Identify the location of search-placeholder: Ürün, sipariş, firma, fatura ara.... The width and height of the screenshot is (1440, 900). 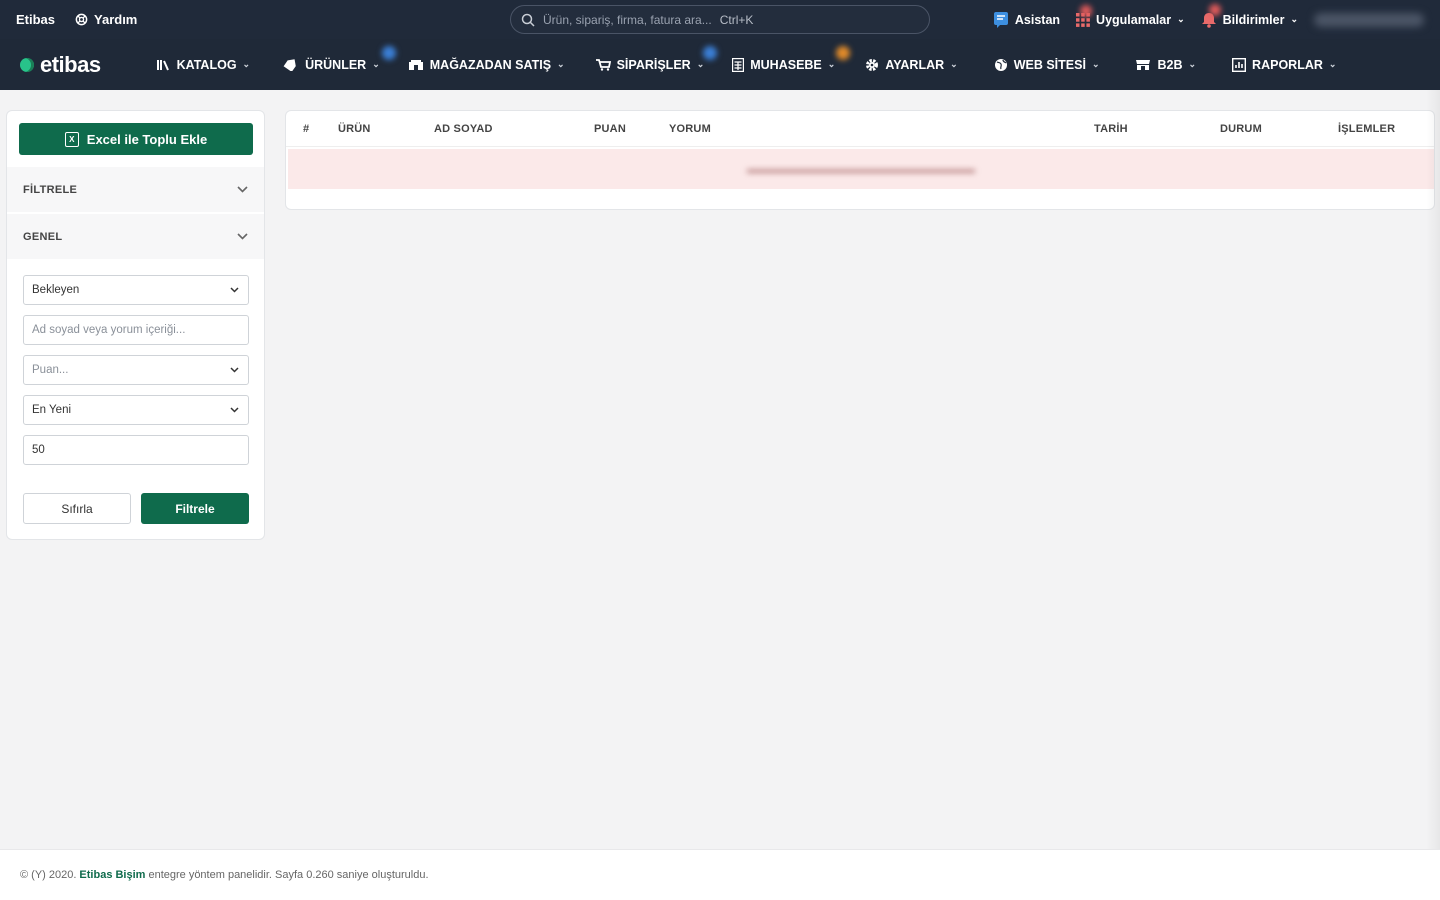
(627, 19).